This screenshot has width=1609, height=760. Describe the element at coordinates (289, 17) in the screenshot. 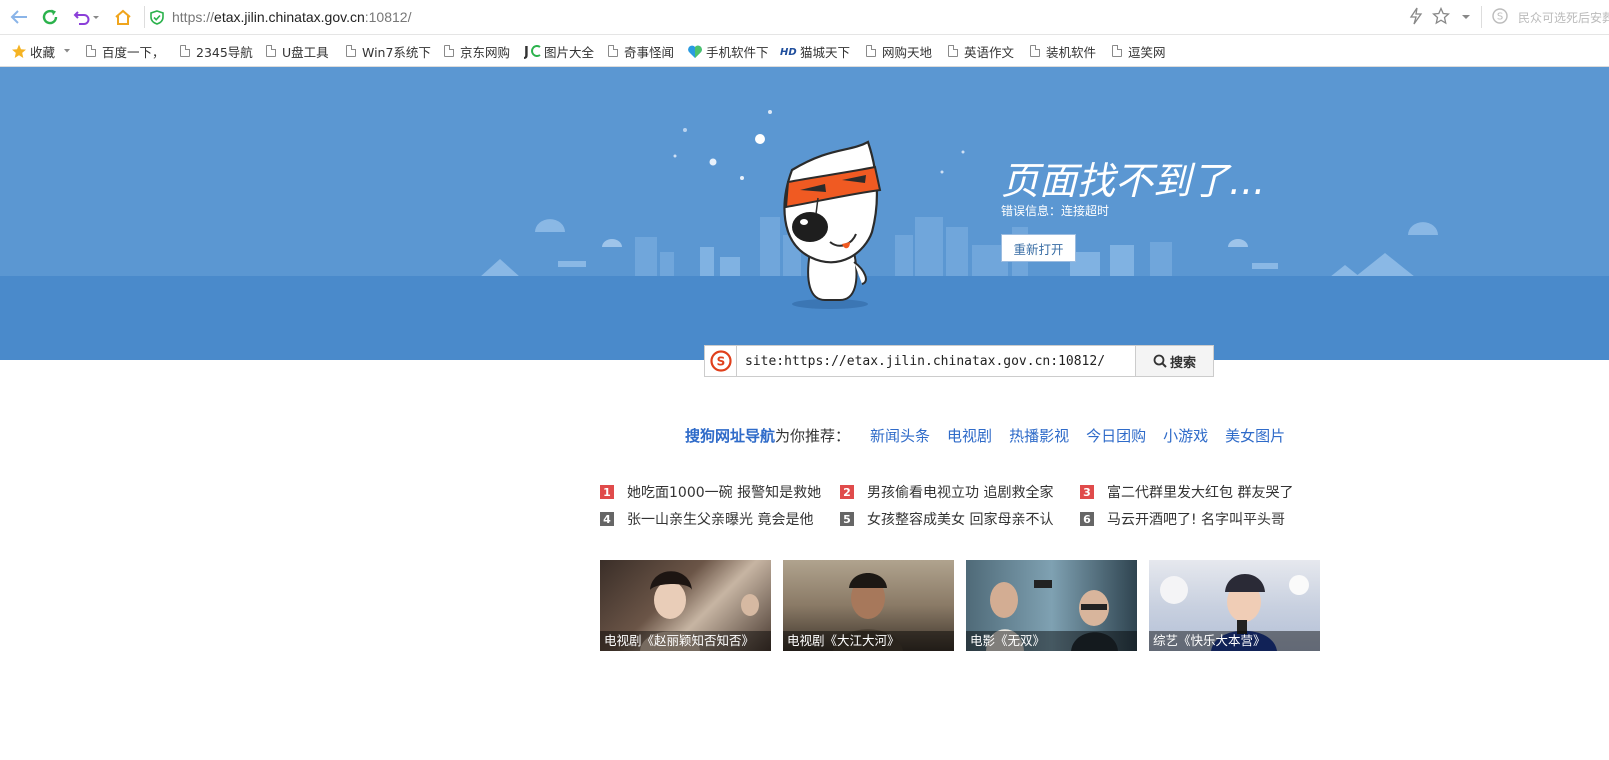

I see `url-host: etax.jilin.chinatax.gov.cn` at that location.